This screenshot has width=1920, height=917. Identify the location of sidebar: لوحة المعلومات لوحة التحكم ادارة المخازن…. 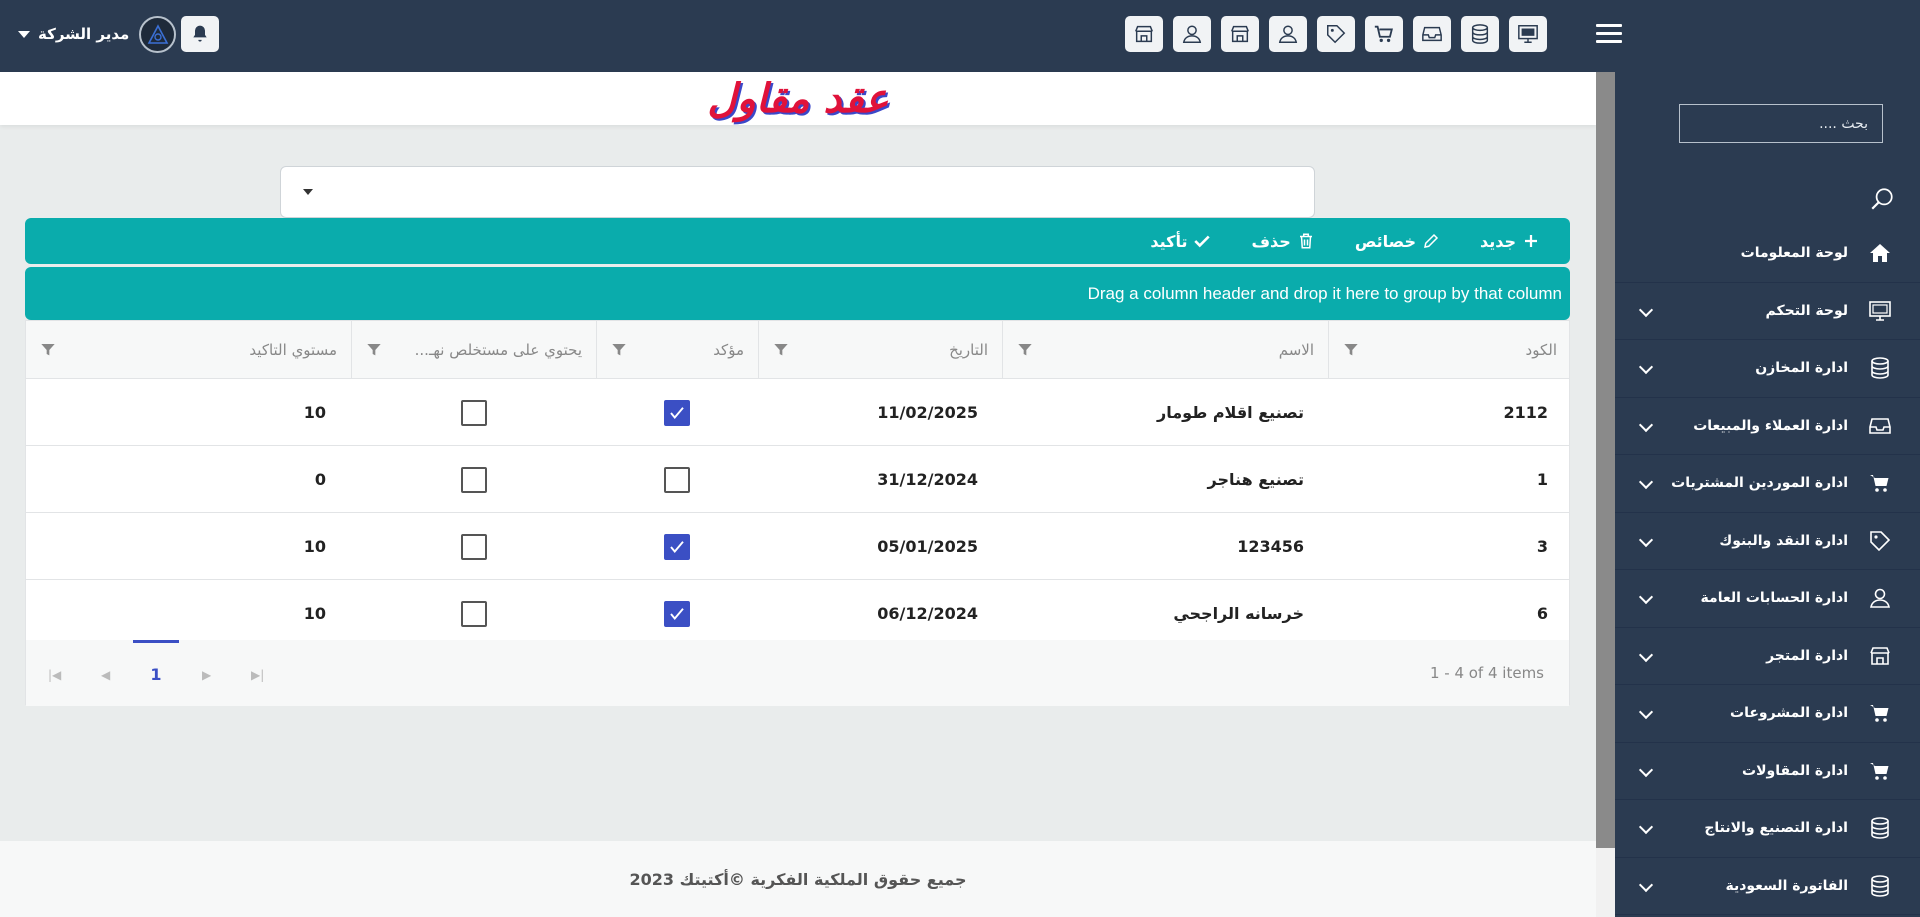
(1767, 494).